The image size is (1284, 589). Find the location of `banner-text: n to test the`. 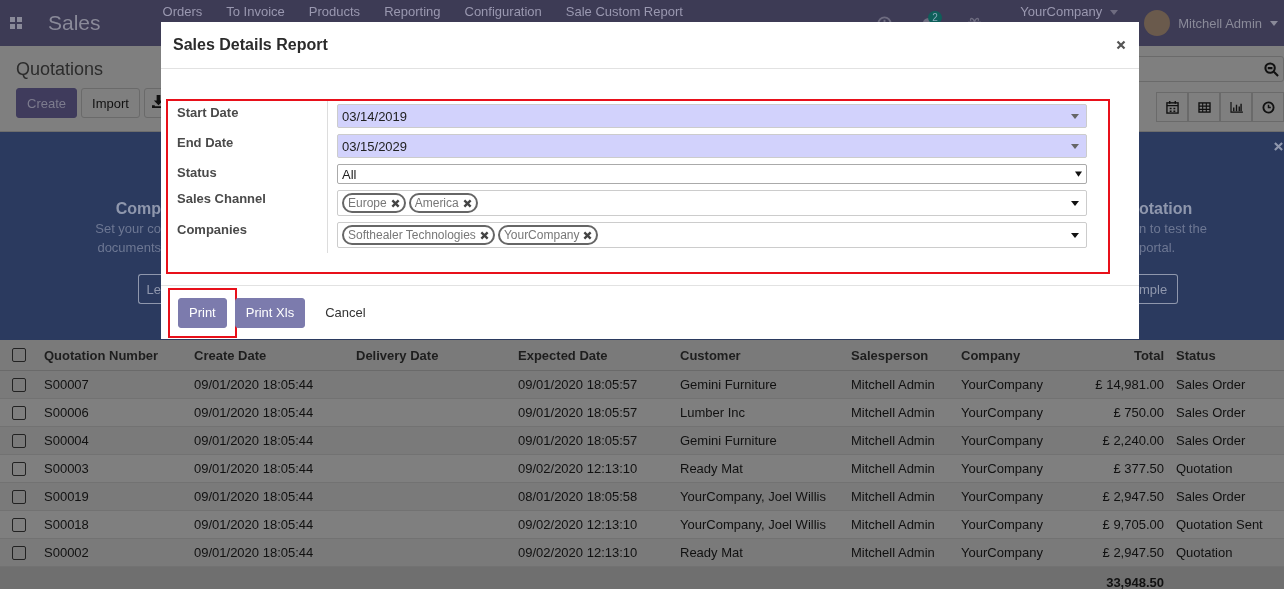

banner-text: n to test the is located at coordinates (1173, 229).